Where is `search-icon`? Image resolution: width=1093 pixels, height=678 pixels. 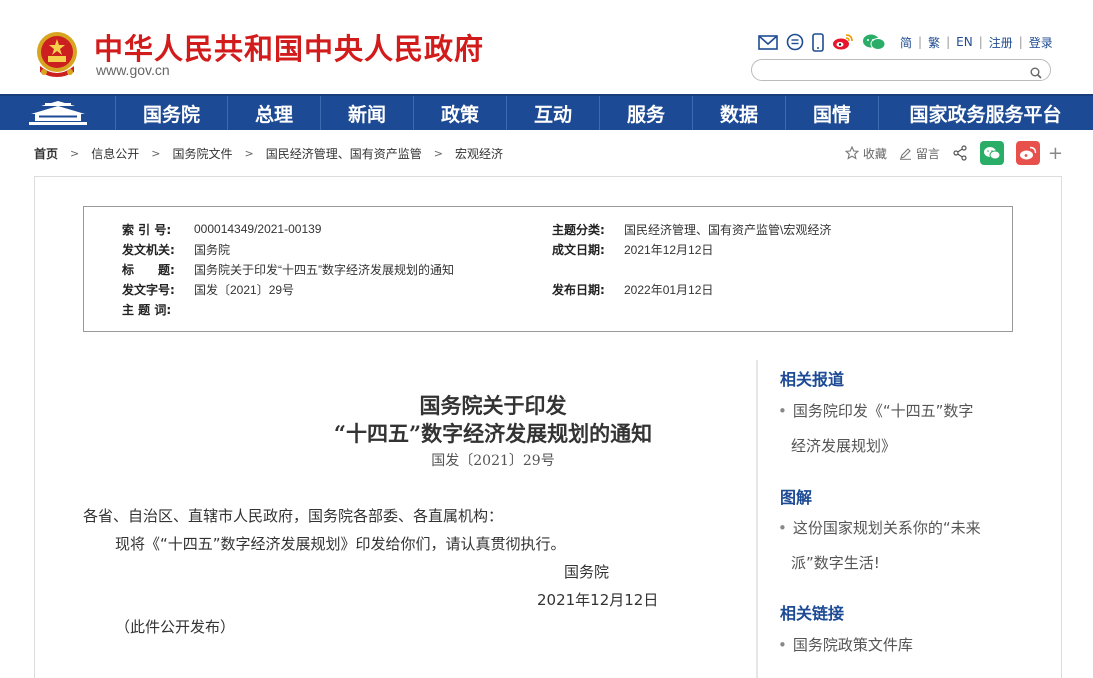
search-icon is located at coordinates (1036, 73).